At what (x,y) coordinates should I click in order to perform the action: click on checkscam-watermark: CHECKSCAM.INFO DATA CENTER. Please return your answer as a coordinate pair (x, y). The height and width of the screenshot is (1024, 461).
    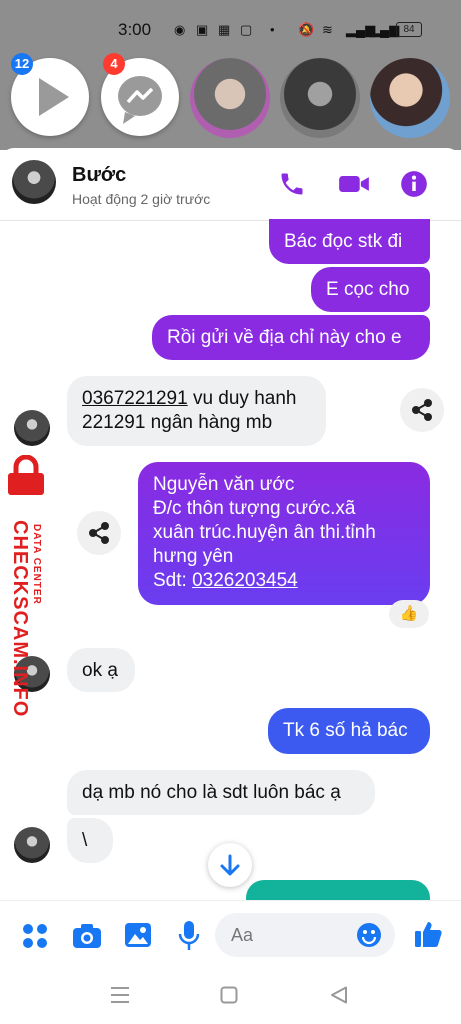
    Looking at the image, I should click on (29, 583).